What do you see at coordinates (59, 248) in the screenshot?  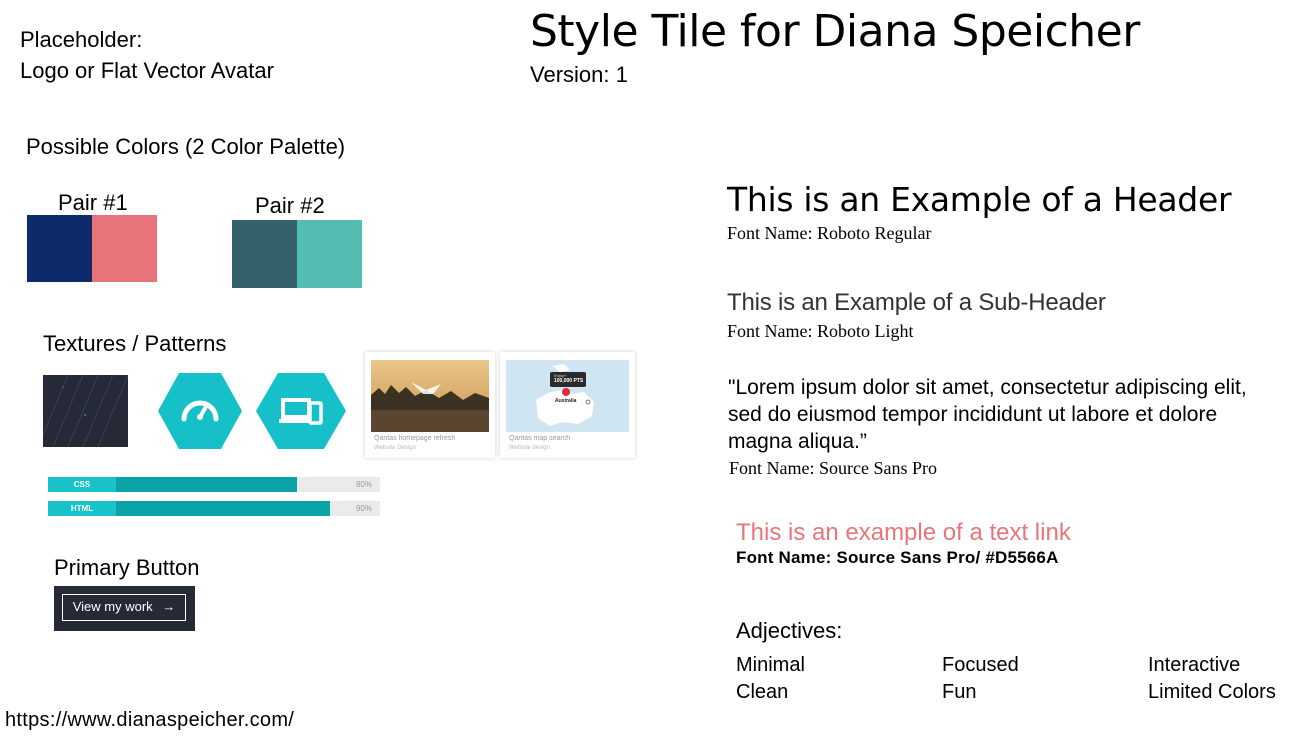 I see `pair1-swatch-navy` at bounding box center [59, 248].